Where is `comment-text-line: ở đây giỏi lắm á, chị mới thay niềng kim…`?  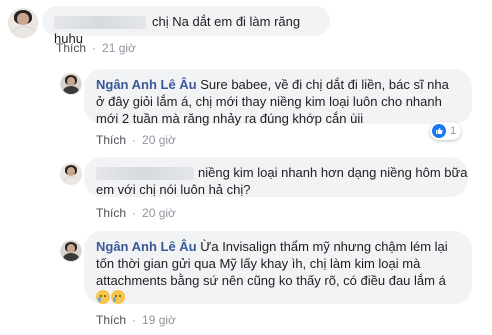
comment-text-line: ở đây giỏi lắm á, chị mới thay niềng kim… is located at coordinates (269, 101).